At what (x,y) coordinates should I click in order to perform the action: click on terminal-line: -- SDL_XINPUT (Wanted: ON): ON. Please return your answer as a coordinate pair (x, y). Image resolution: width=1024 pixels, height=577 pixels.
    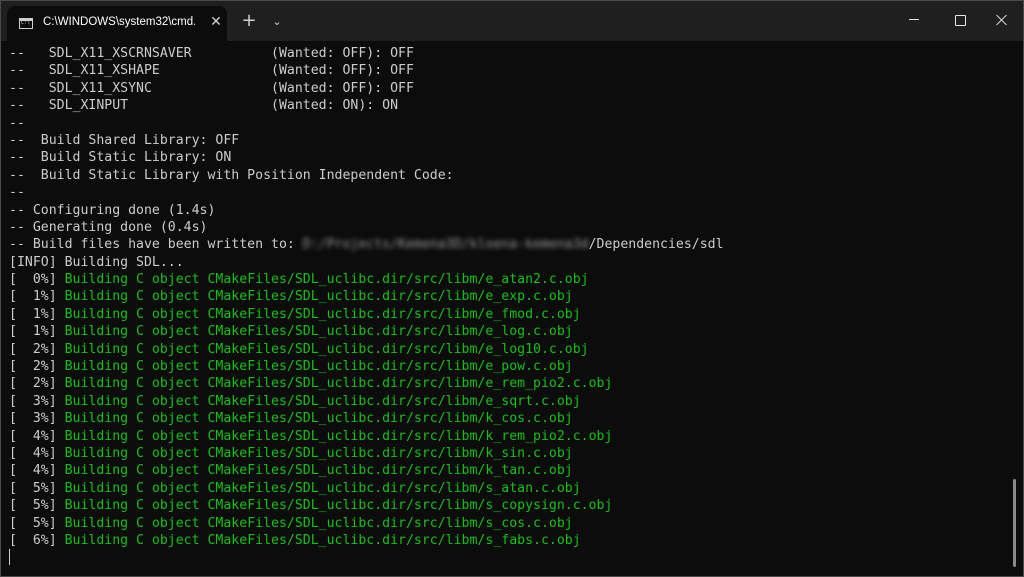
    Looking at the image, I should click on (507, 105).